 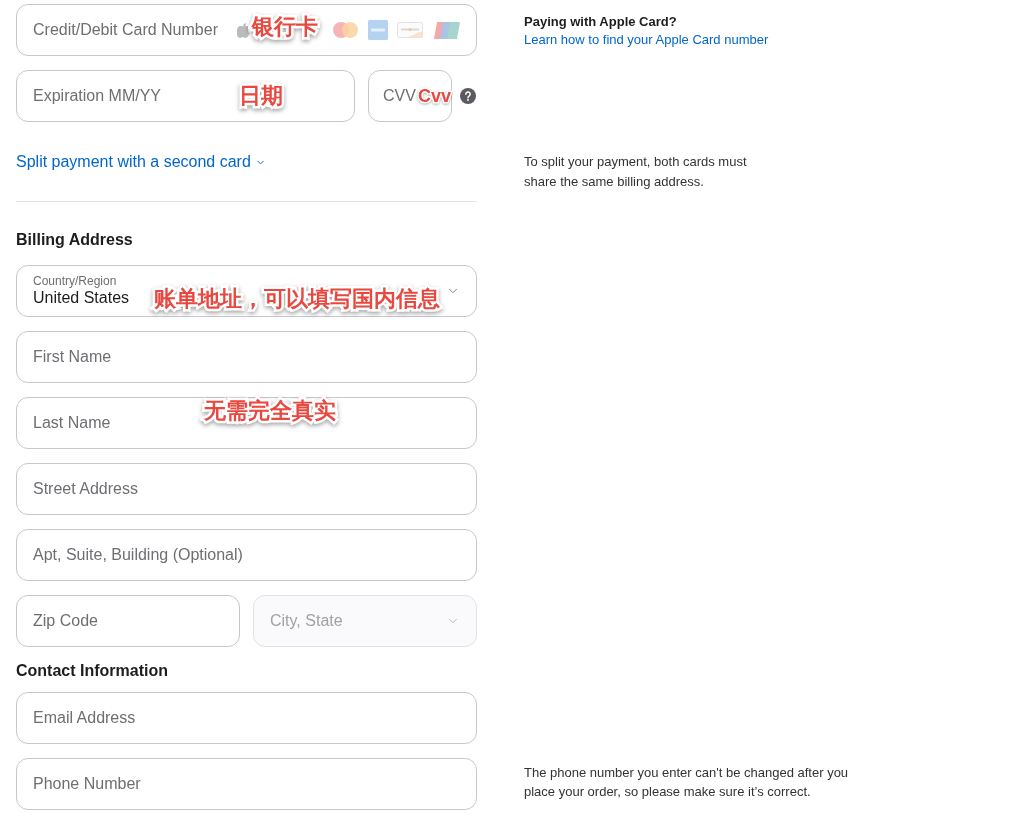 I want to click on text-input-field: Street Address, so click(x=246, y=489).